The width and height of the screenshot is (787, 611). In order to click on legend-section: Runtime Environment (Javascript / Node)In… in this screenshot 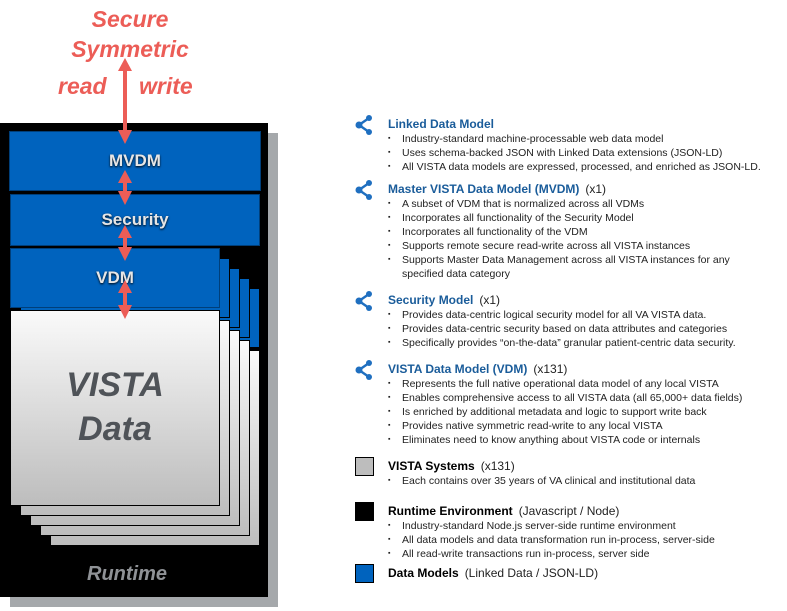, I will do `click(535, 531)`.